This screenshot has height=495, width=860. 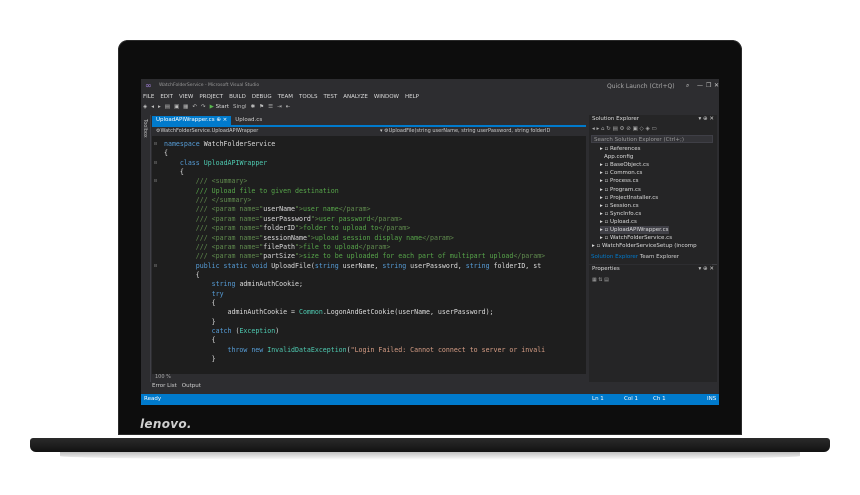 What do you see at coordinates (708, 85) in the screenshot?
I see `restore-button: ❐` at bounding box center [708, 85].